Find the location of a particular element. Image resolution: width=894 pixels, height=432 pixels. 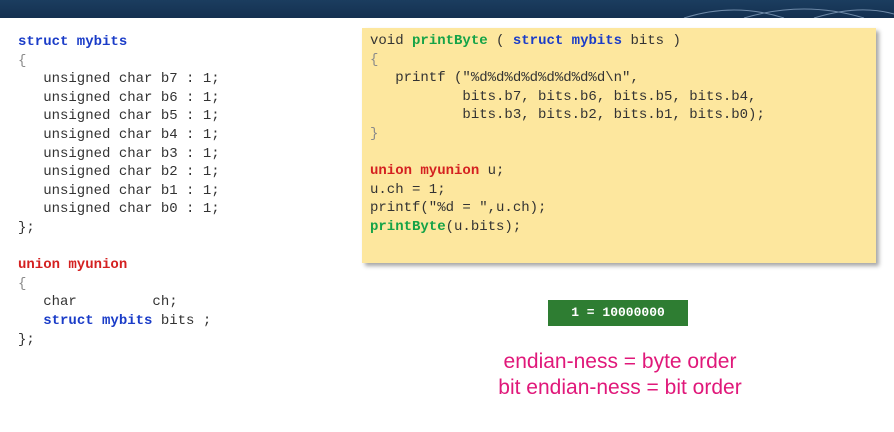

printf-args-line-1: bits.b7, bits.b6, bits.b5, bits.b4, is located at coordinates (563, 96).